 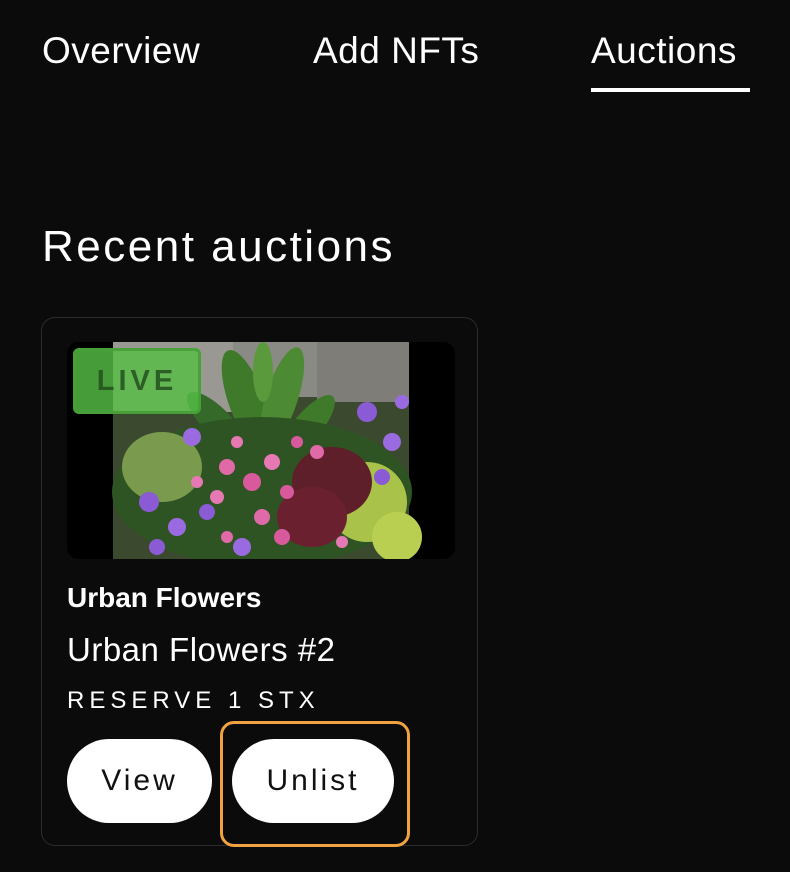 I want to click on active-tab-underline, so click(x=670, y=90).